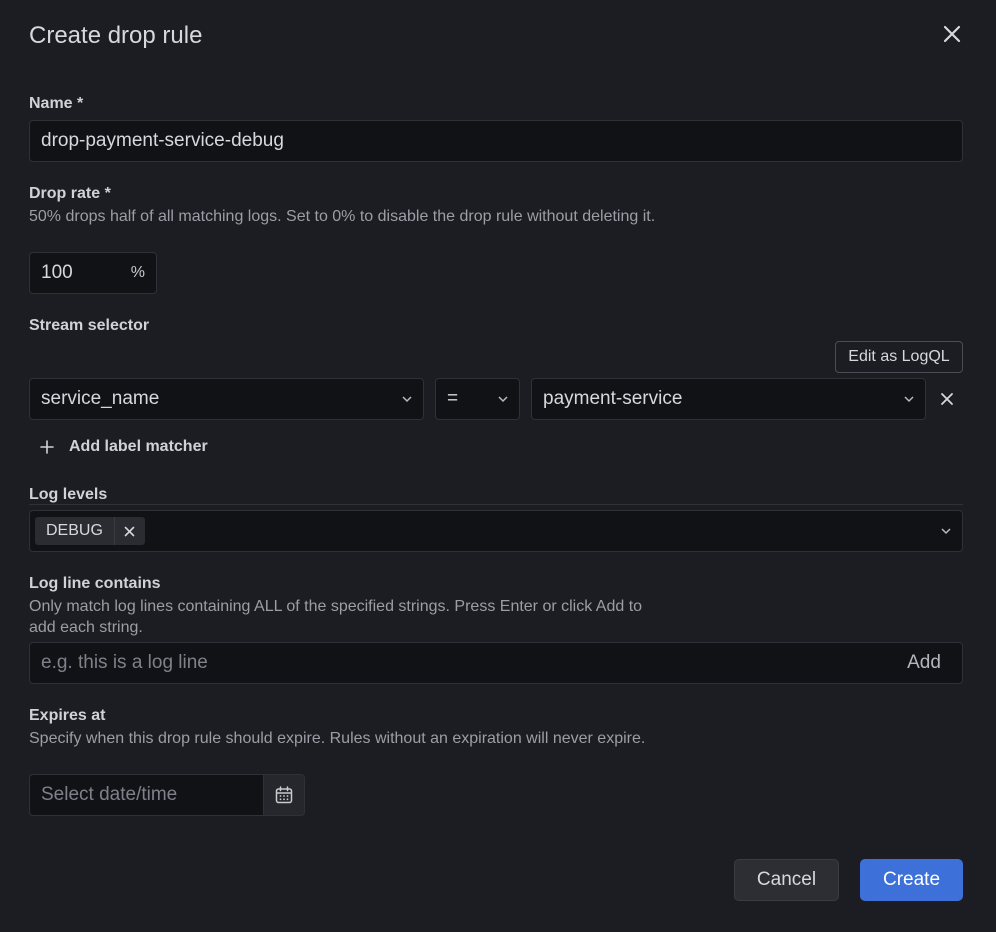 This screenshot has height=932, width=996. What do you see at coordinates (138, 446) in the screenshot?
I see `add-label-matcher-label: Add label matcher` at bounding box center [138, 446].